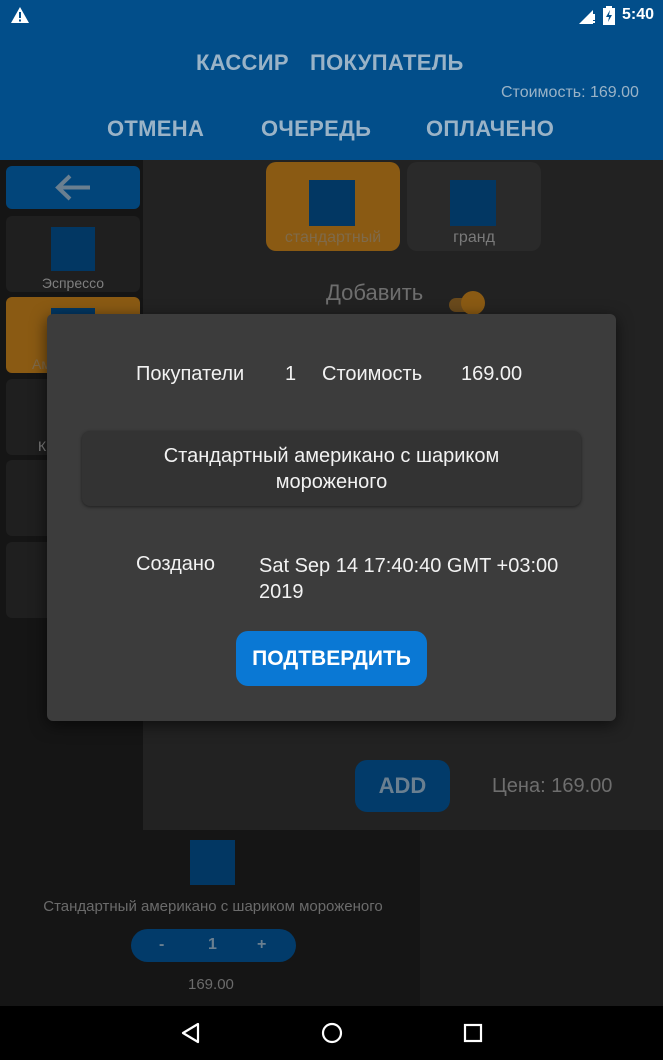 This screenshot has height=1060, width=663. What do you see at coordinates (473, 1033) in the screenshot?
I see `recents-nav-icon` at bounding box center [473, 1033].